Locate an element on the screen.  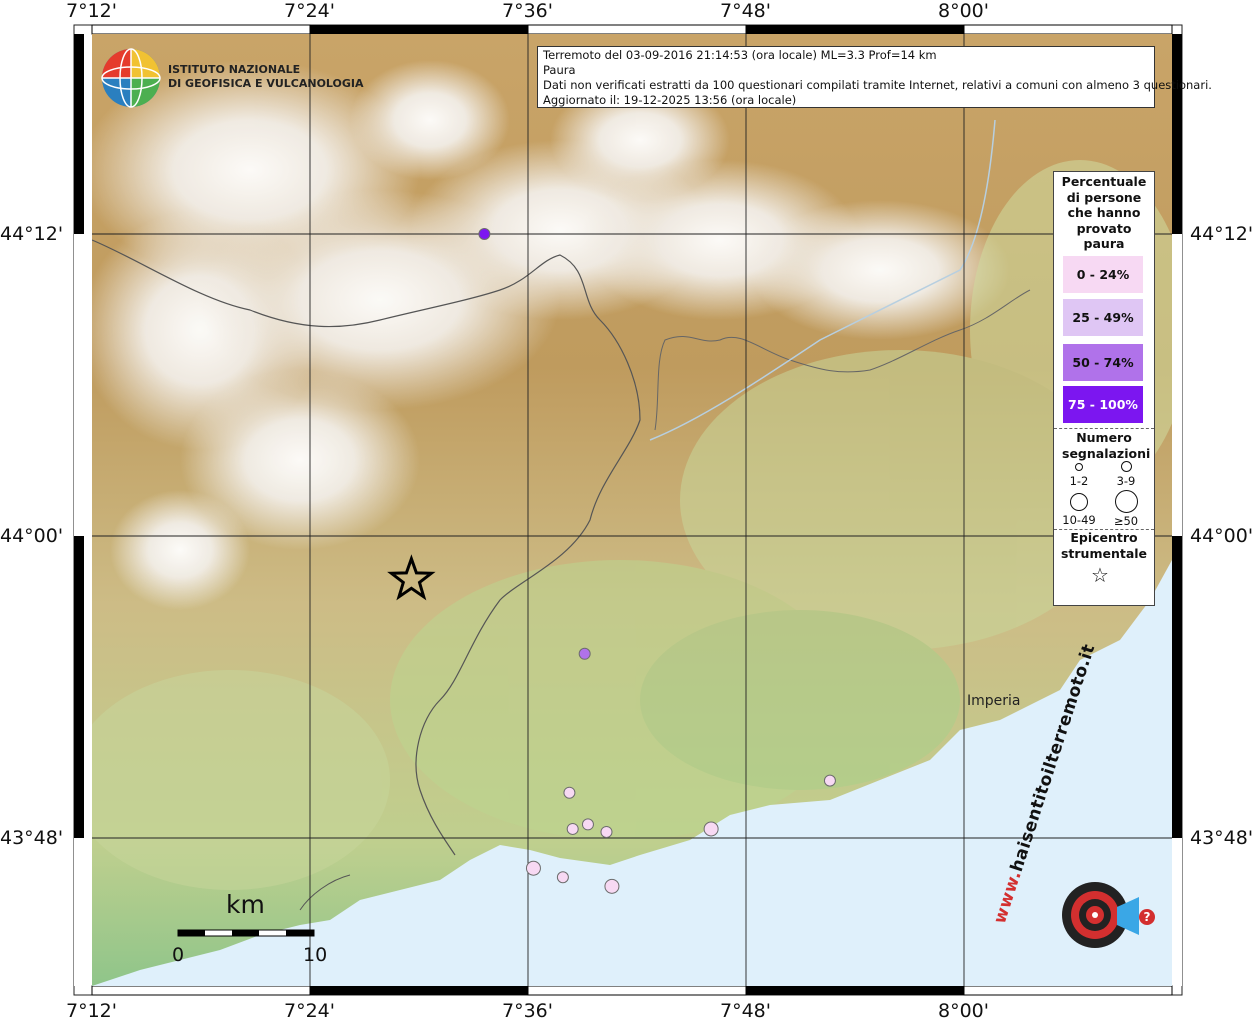
lon-label-top-4: 7°48' is located at coordinates (745, 11).